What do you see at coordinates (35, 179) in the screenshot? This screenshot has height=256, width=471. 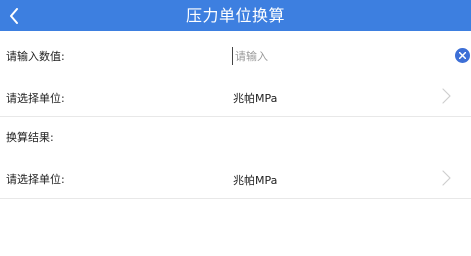 I see `to-unit-label: 请选择单位:` at bounding box center [35, 179].